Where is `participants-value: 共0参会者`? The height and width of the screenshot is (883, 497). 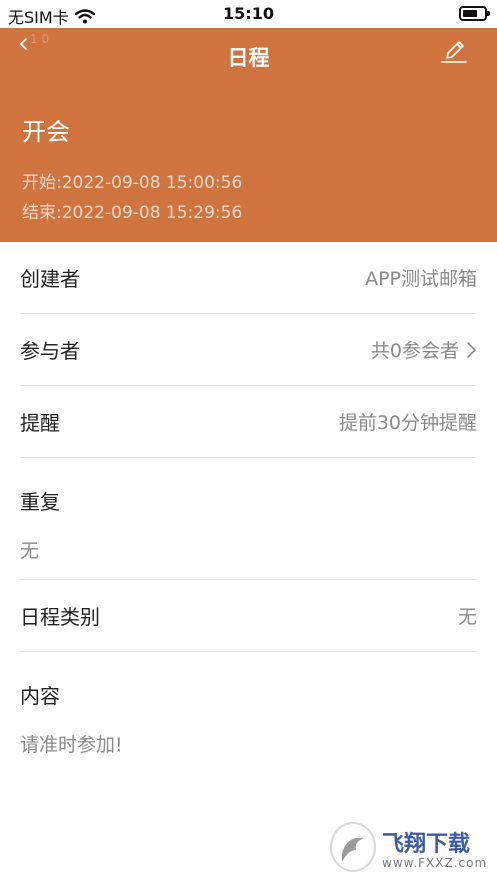 participants-value: 共0参会者 is located at coordinates (414, 351).